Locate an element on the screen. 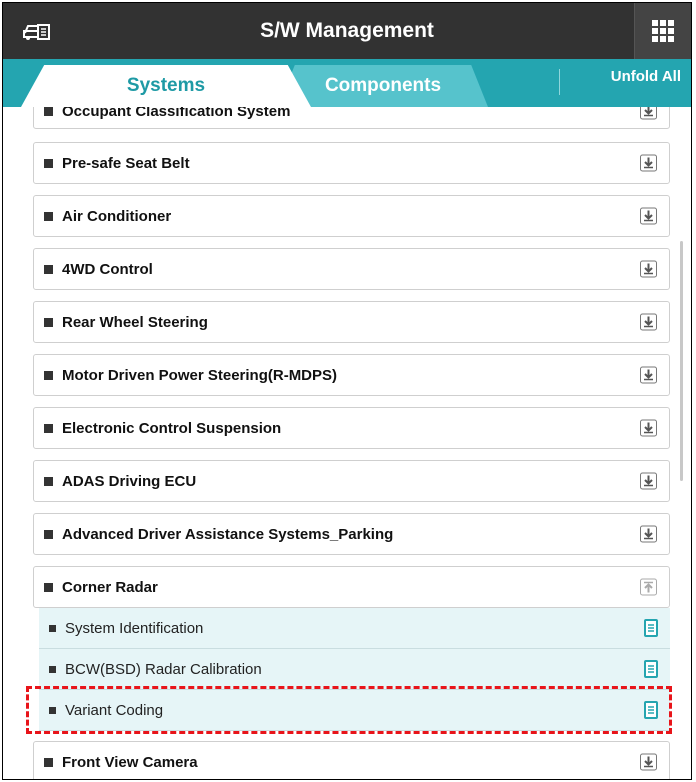 The width and height of the screenshot is (696, 782). system-row-electronic-control-suspension: Electronic Control Suspension is located at coordinates (351, 428).